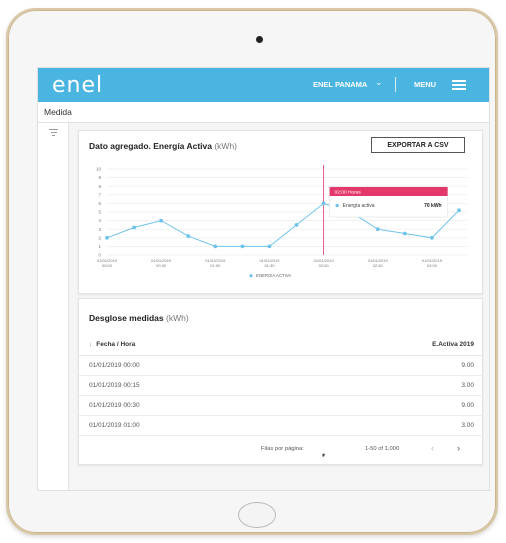 Image resolution: width=506 pixels, height=543 pixels. What do you see at coordinates (418, 145) in the screenshot?
I see `export-csv-button: EXPORTAR A CSV` at bounding box center [418, 145].